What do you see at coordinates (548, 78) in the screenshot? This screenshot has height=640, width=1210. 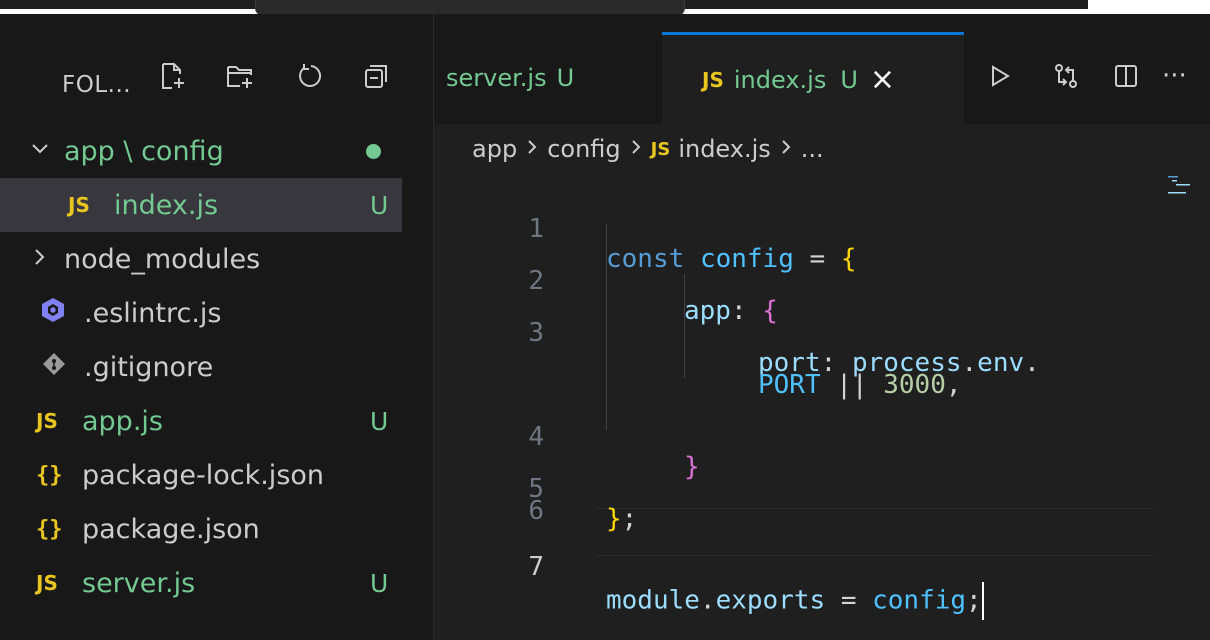 I see `tab-server-js: server.js U` at bounding box center [548, 78].